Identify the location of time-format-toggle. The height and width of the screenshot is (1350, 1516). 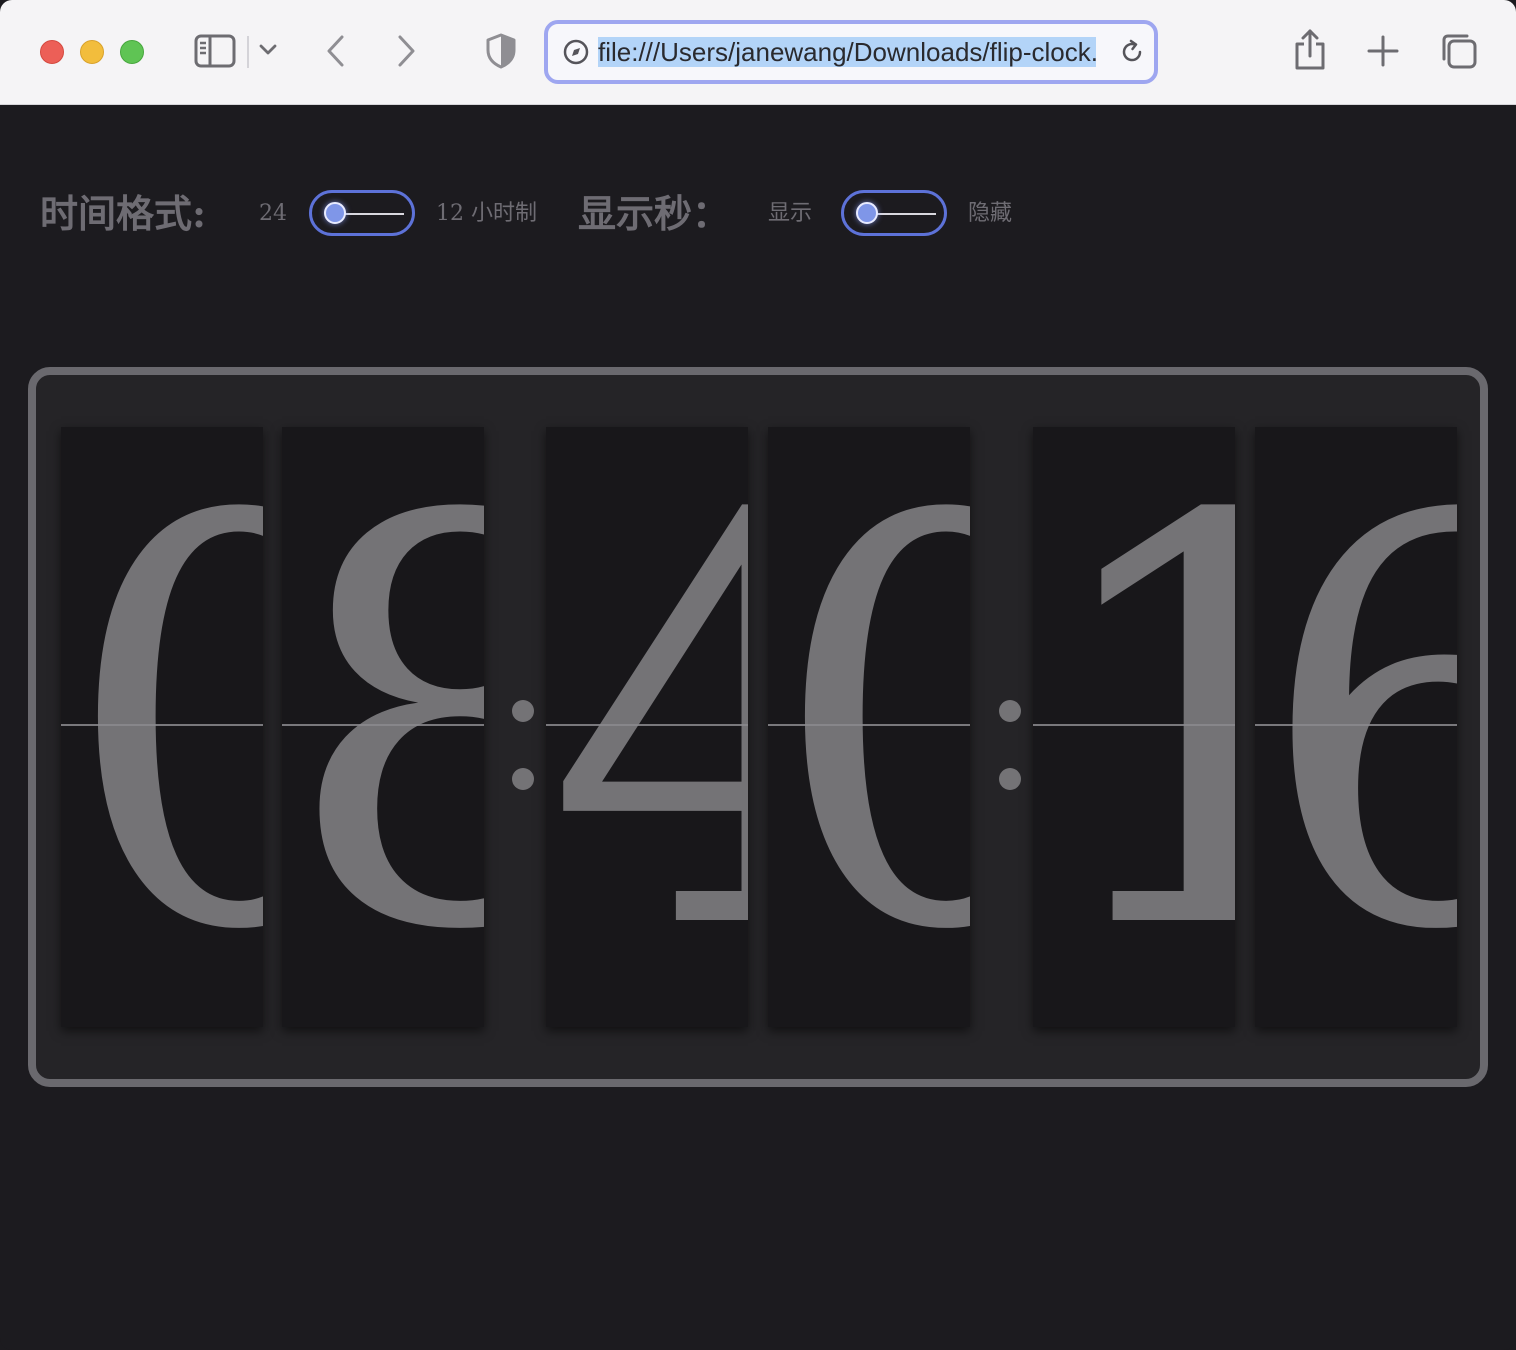
(362, 213).